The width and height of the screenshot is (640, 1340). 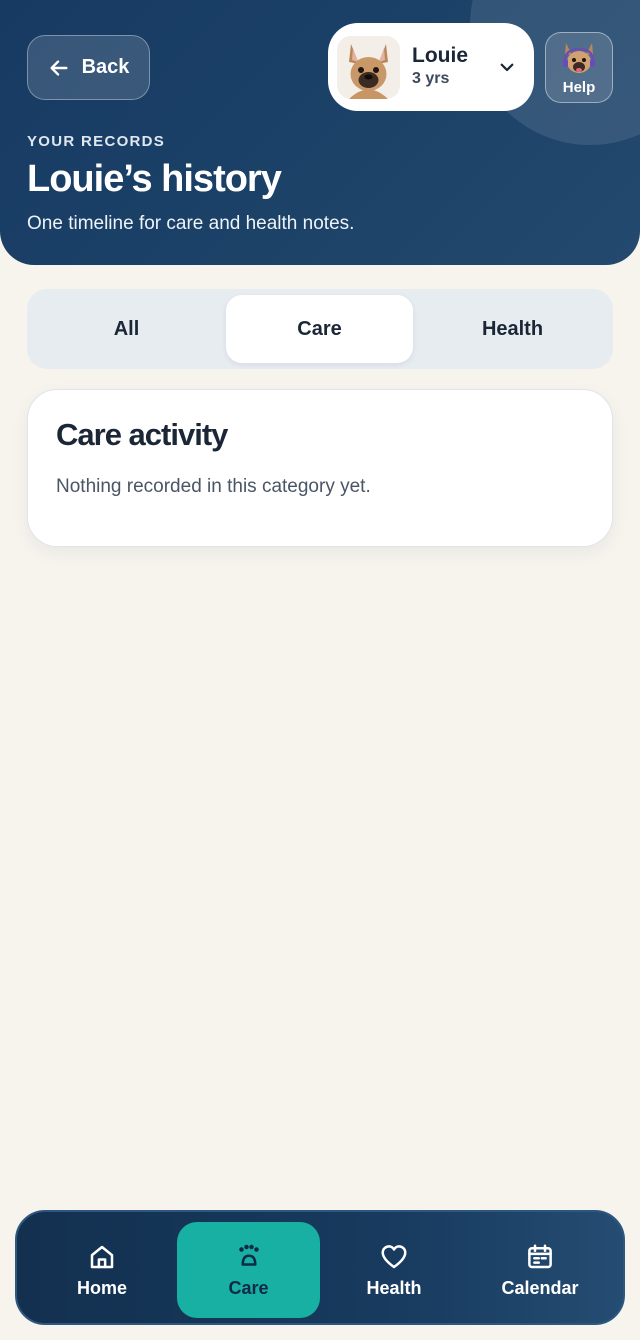 I want to click on calendar-icon, so click(x=540, y=1256).